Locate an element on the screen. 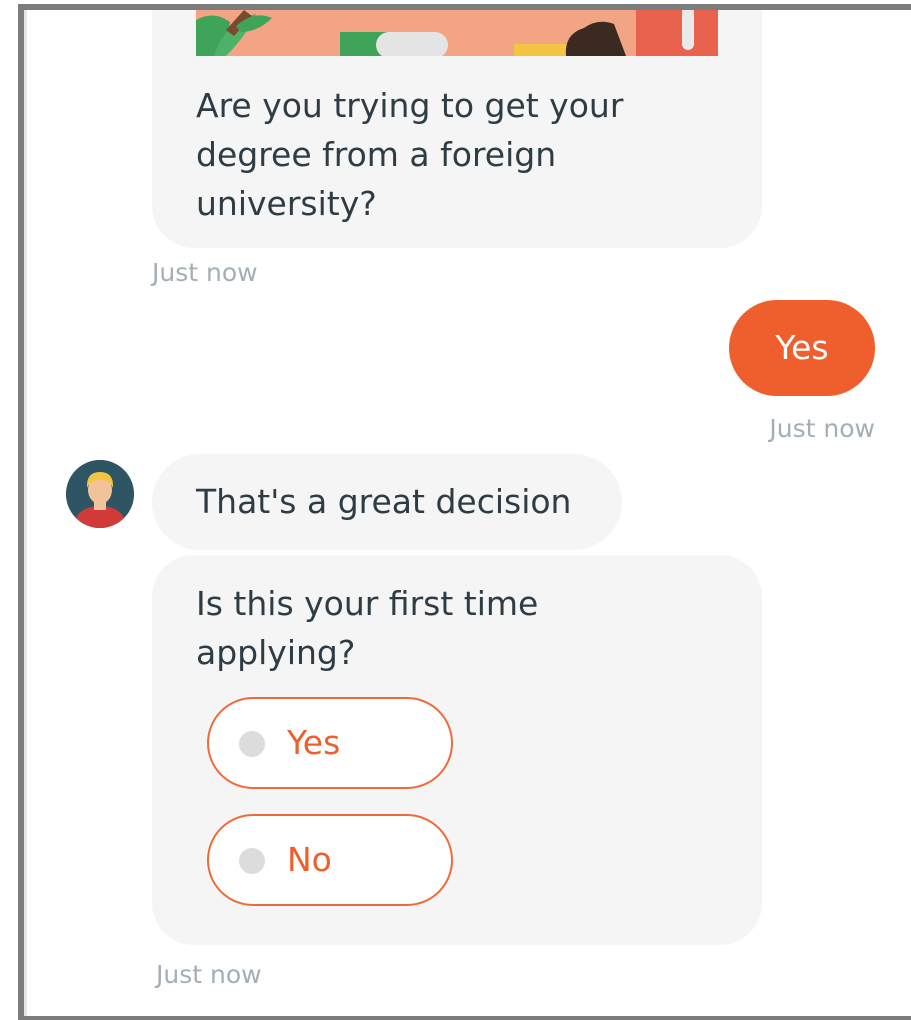  bot-message-text: That's a great decision is located at coordinates (384, 501).